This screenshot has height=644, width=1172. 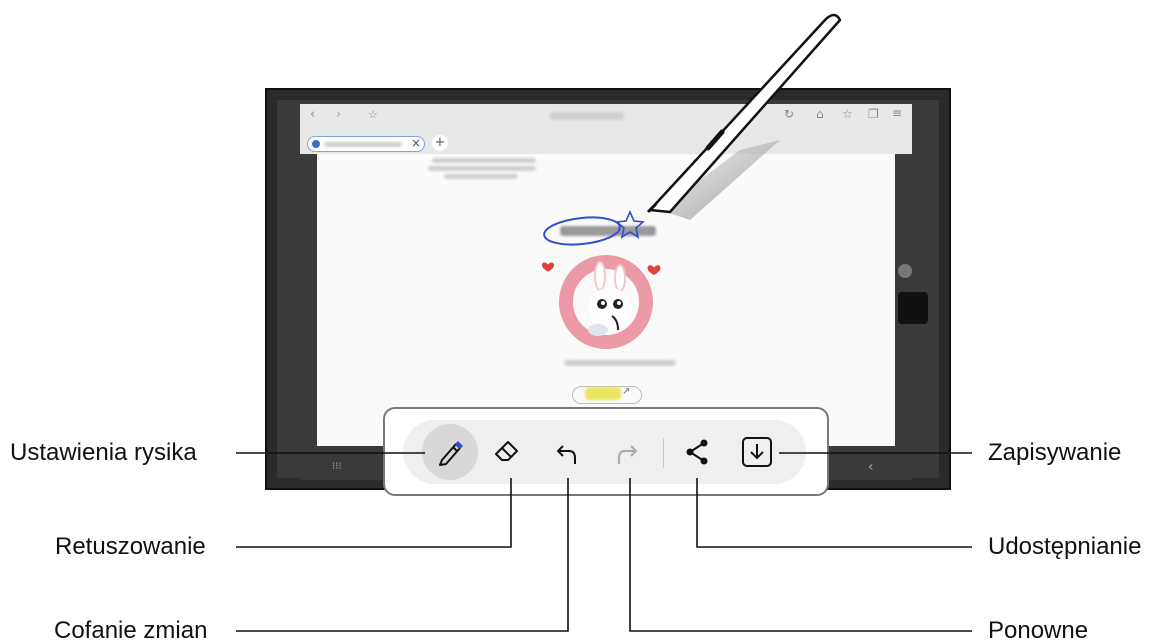 What do you see at coordinates (1055, 452) in the screenshot?
I see `save-label: Zapisywanie` at bounding box center [1055, 452].